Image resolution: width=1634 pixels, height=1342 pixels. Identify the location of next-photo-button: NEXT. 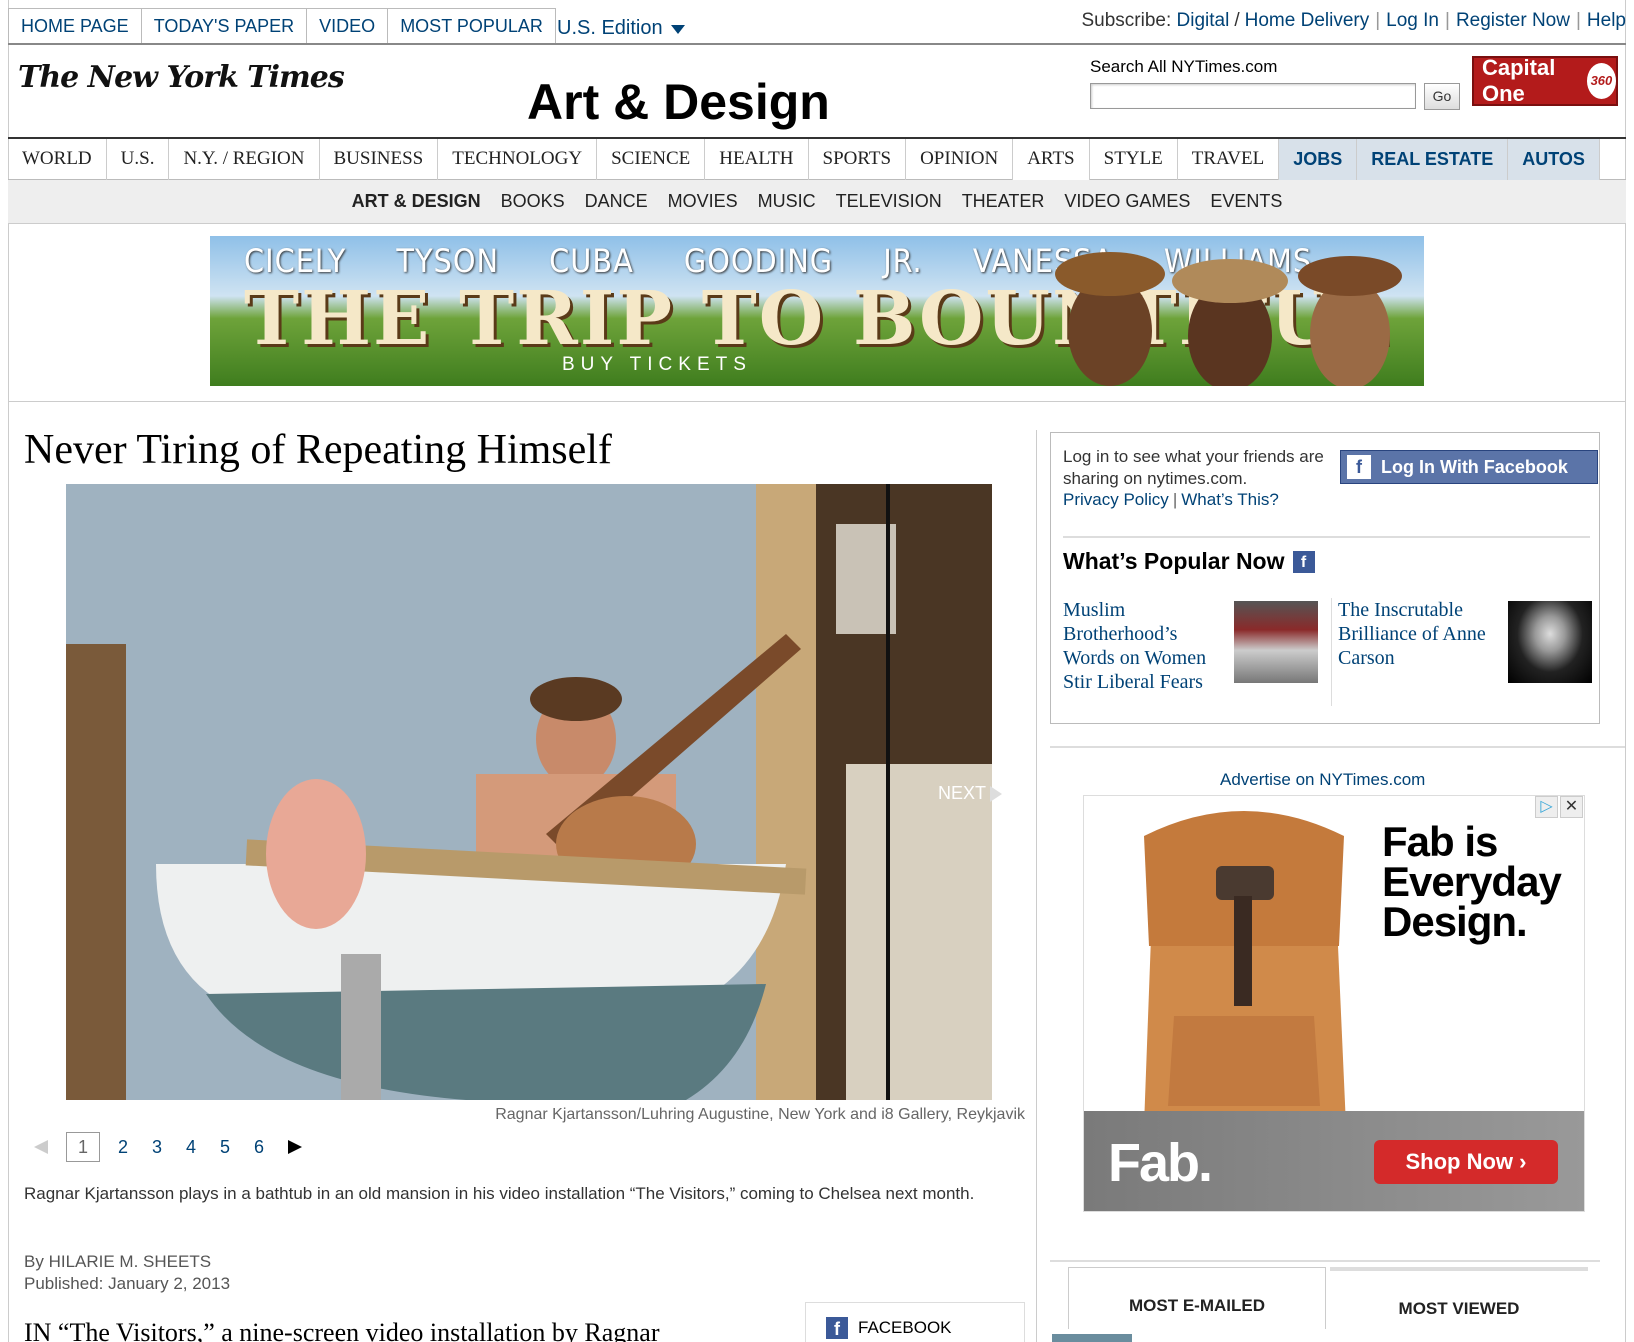
(970, 793).